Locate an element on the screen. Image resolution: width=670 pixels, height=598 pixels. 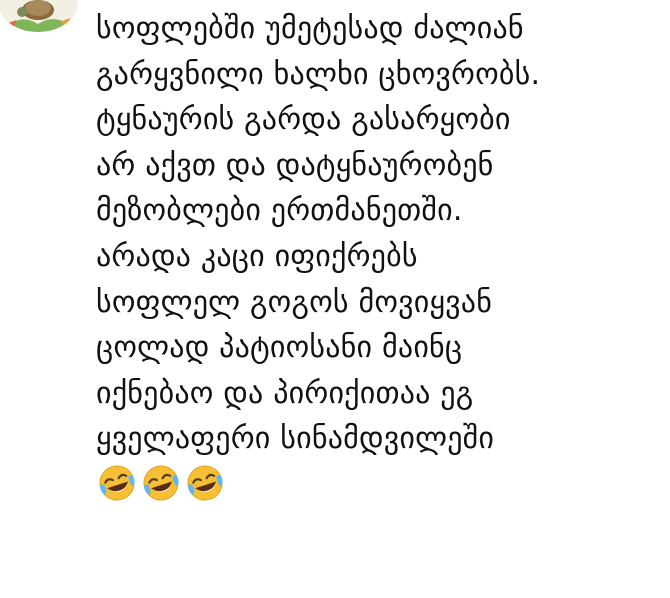
comment-text-line-4: არ აქვთ და დატყნაურობენ is located at coordinates (295, 165).